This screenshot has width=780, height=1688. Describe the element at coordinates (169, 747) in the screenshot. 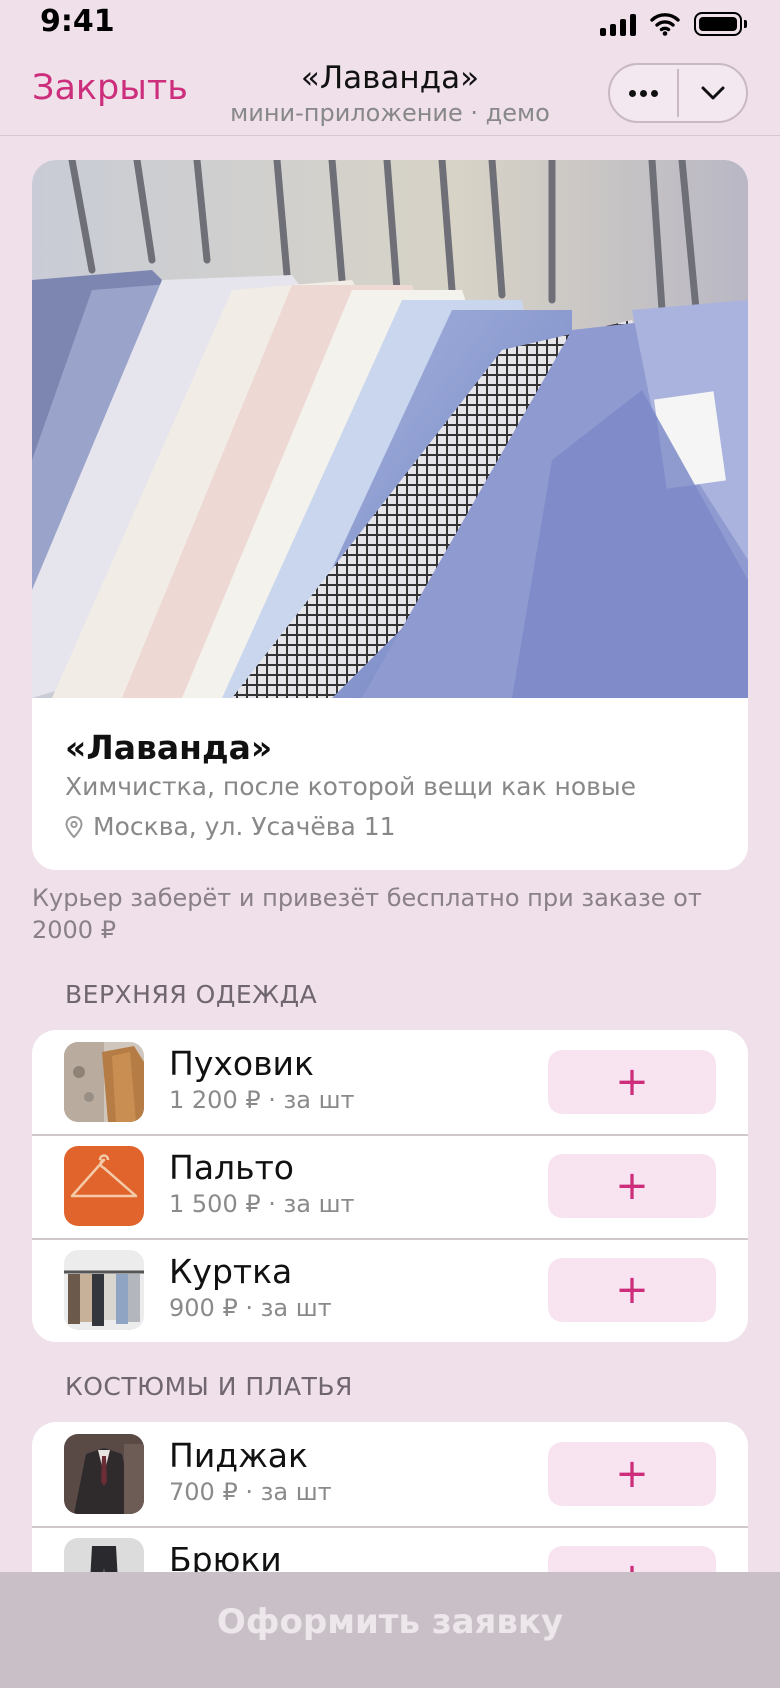

I see `shop-name: «Лаванда»` at that location.